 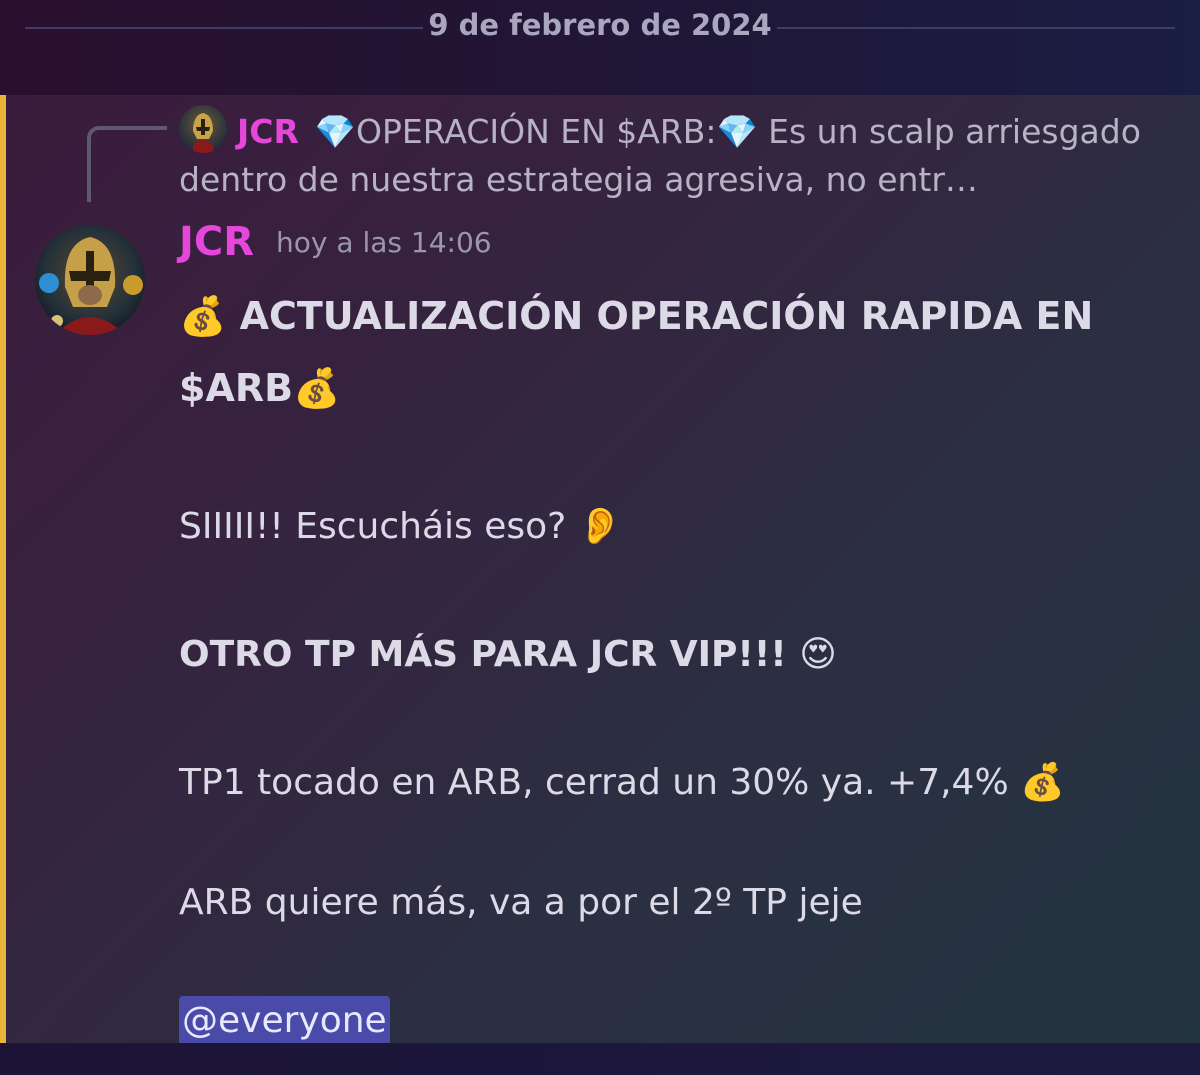 I want to click on mention-highlight-bar, so click(x=3, y=569).